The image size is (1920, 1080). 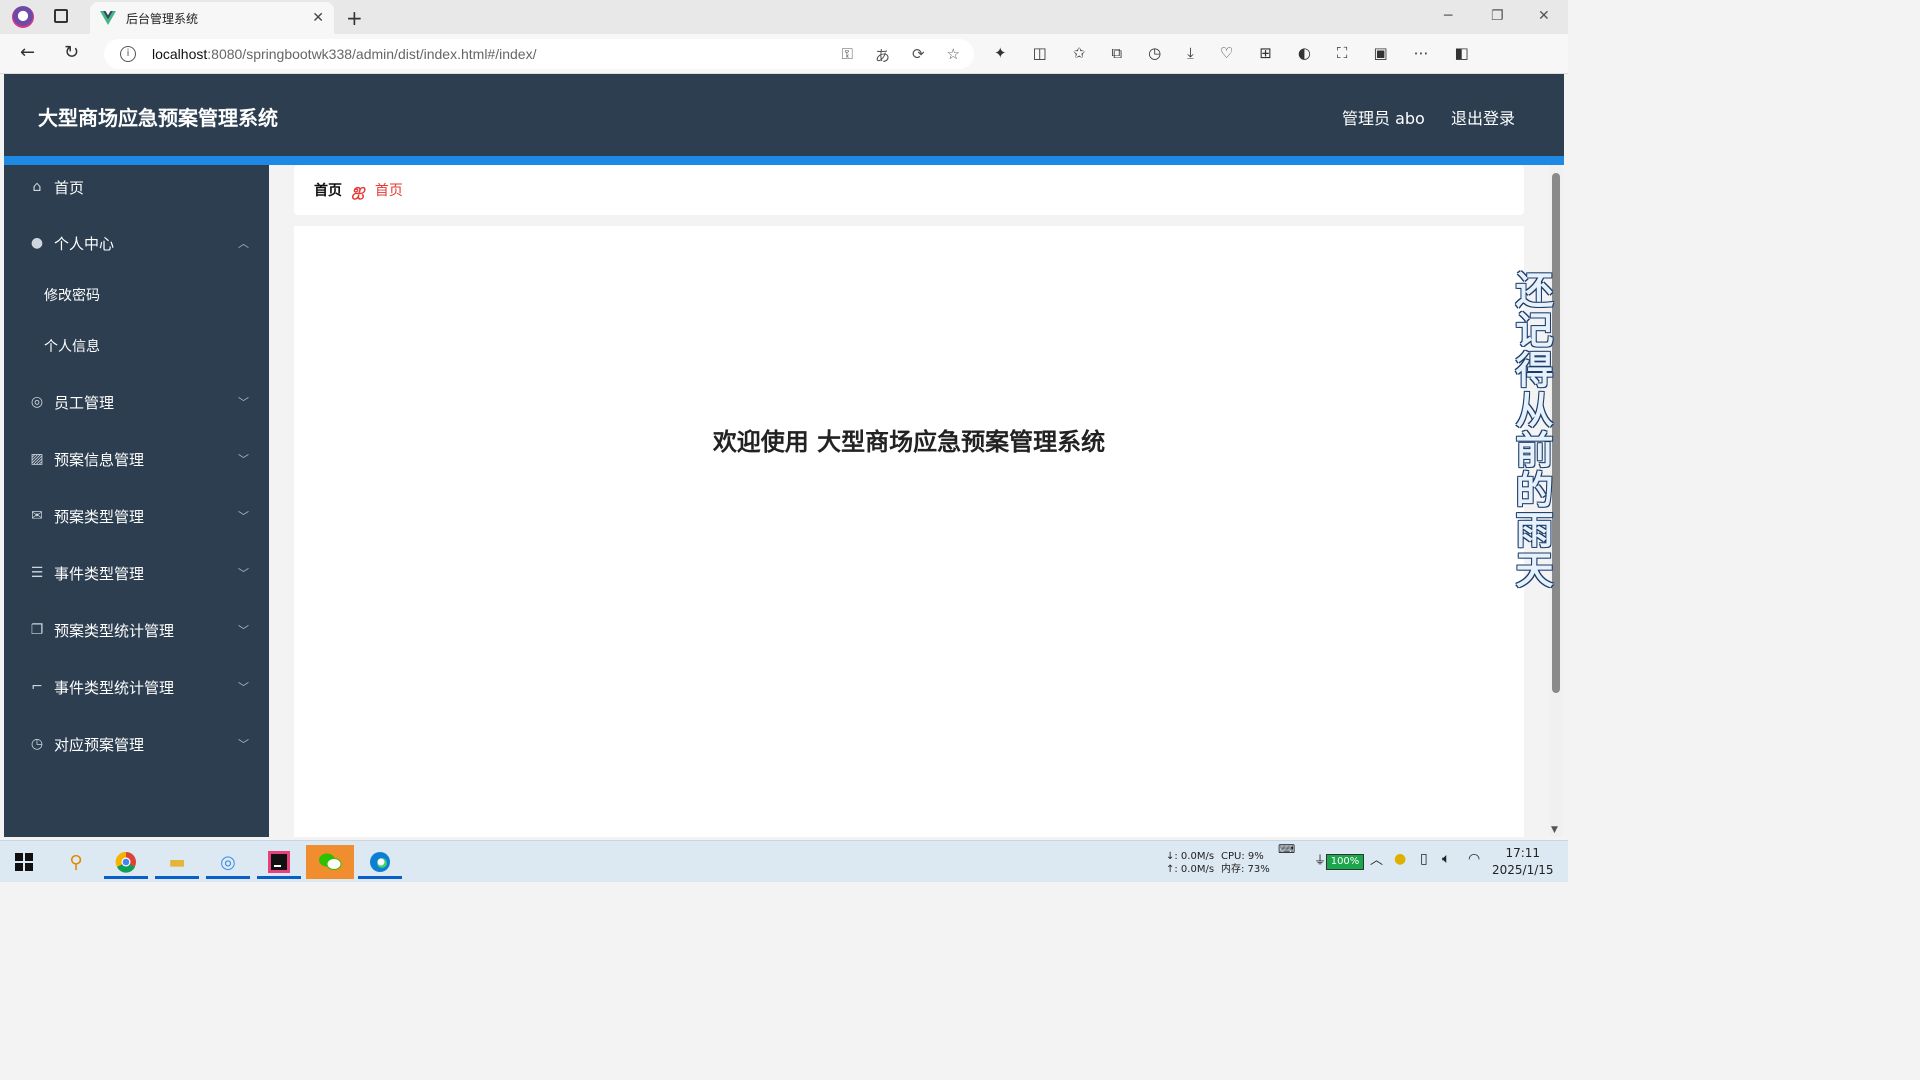 I want to click on home-icon: ⌂, so click(x=37, y=187).